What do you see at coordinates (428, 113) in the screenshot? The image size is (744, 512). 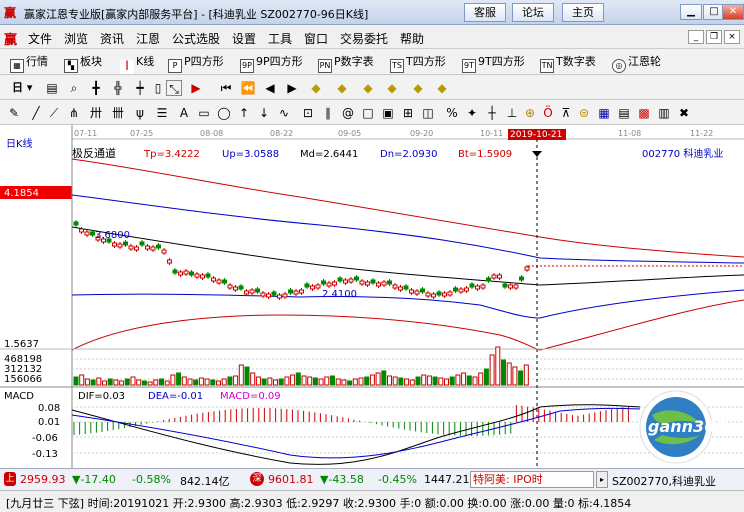 I see `time-icon: ◫` at bounding box center [428, 113].